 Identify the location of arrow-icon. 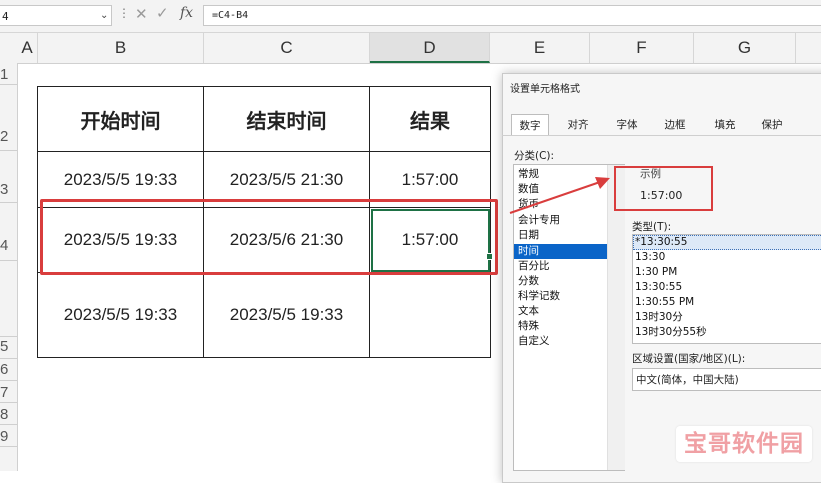
(559, 195).